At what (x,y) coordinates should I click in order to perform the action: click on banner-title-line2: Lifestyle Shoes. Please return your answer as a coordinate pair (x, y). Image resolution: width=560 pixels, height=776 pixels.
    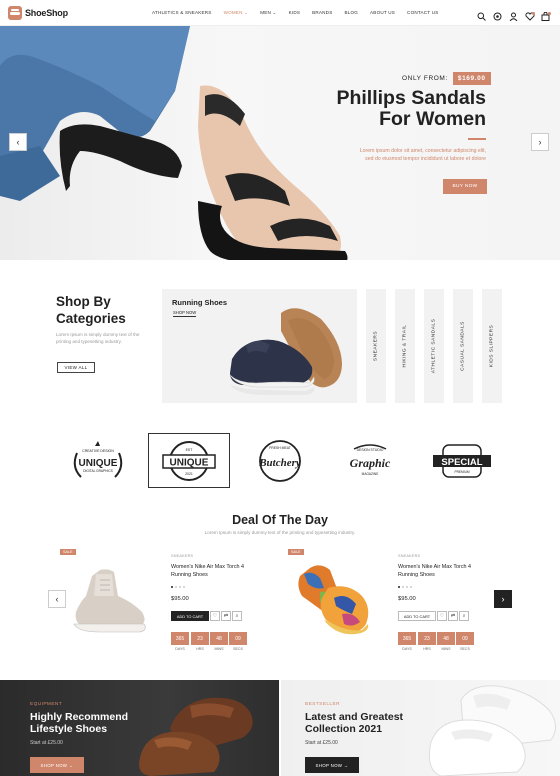
    Looking at the image, I should click on (69, 729).